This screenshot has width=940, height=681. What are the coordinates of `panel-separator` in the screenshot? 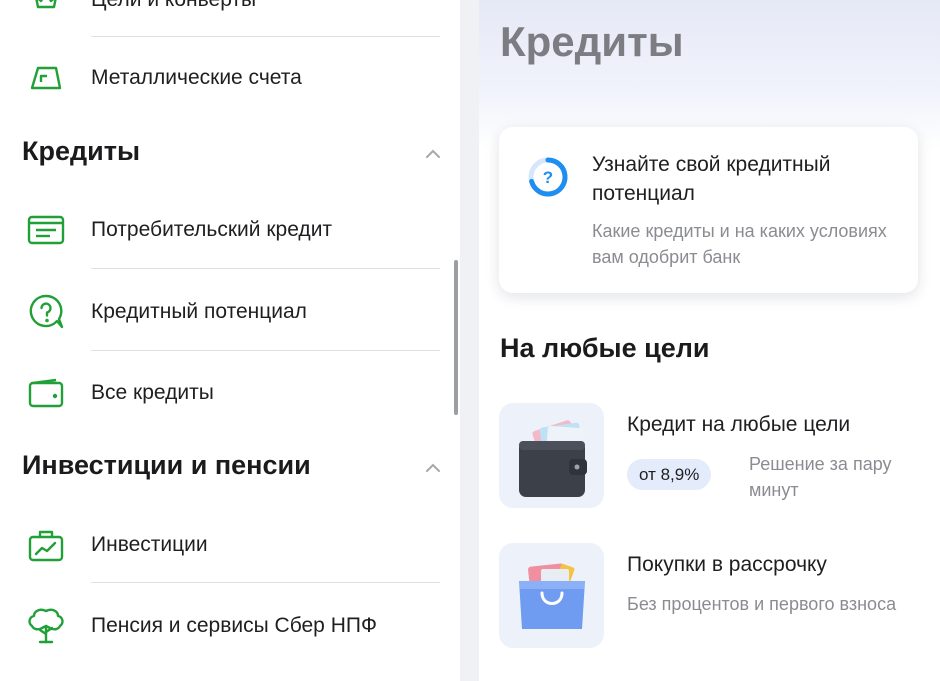 It's located at (469, 340).